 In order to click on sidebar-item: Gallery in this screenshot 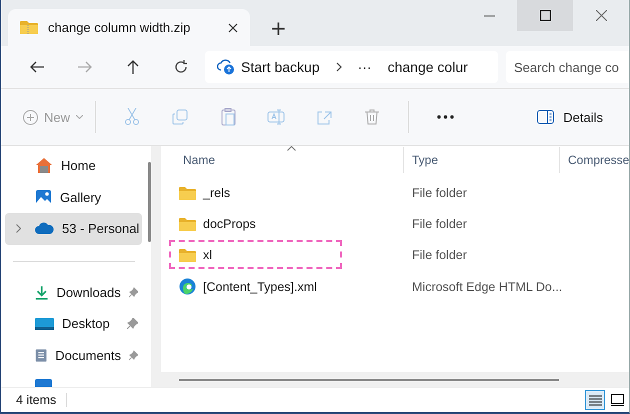, I will do `click(73, 197)`.